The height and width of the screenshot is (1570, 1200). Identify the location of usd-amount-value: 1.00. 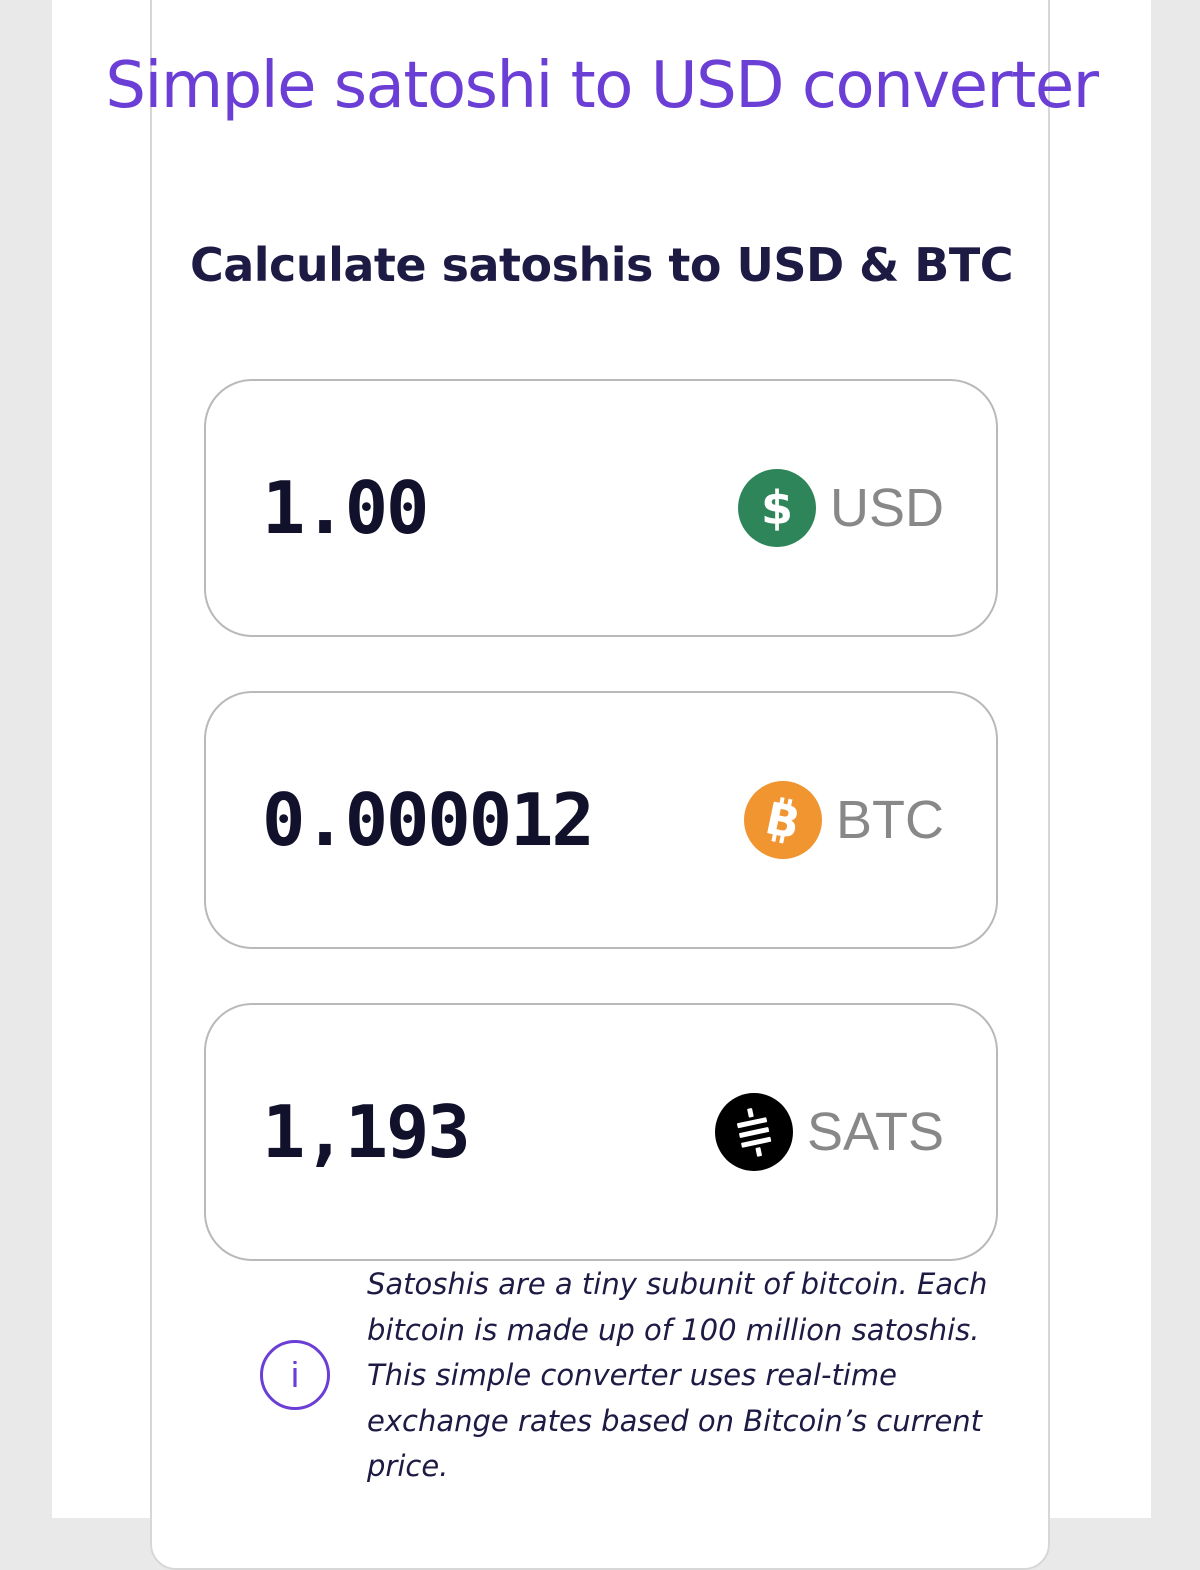
(345, 508).